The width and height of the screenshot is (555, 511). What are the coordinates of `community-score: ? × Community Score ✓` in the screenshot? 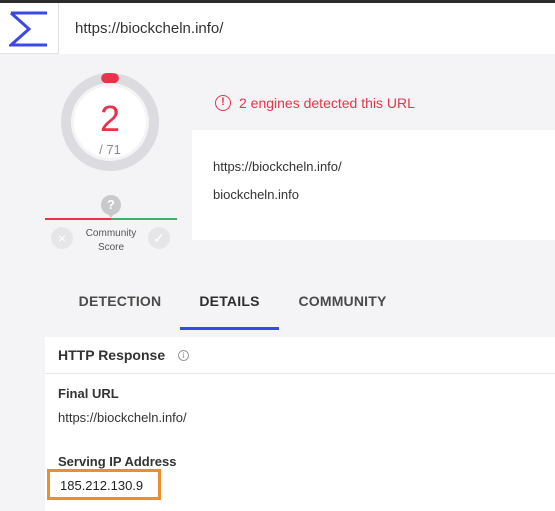 It's located at (111, 224).